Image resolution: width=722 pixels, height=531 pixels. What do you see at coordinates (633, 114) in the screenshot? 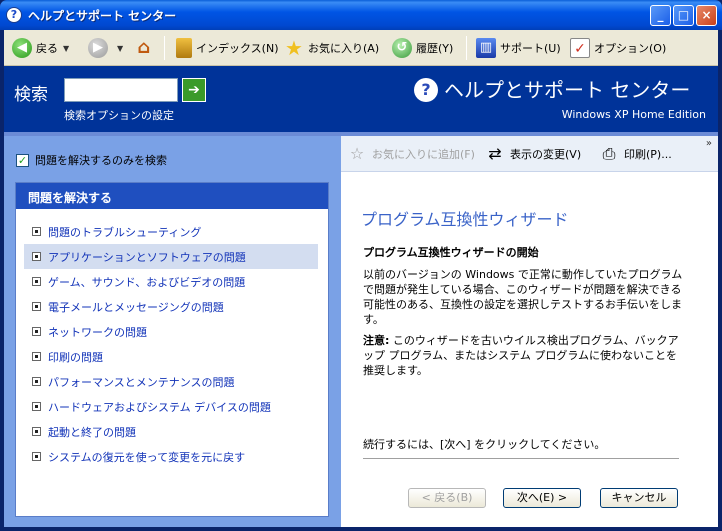
I see `edition-label: Windows XP Home Edition` at bounding box center [633, 114].